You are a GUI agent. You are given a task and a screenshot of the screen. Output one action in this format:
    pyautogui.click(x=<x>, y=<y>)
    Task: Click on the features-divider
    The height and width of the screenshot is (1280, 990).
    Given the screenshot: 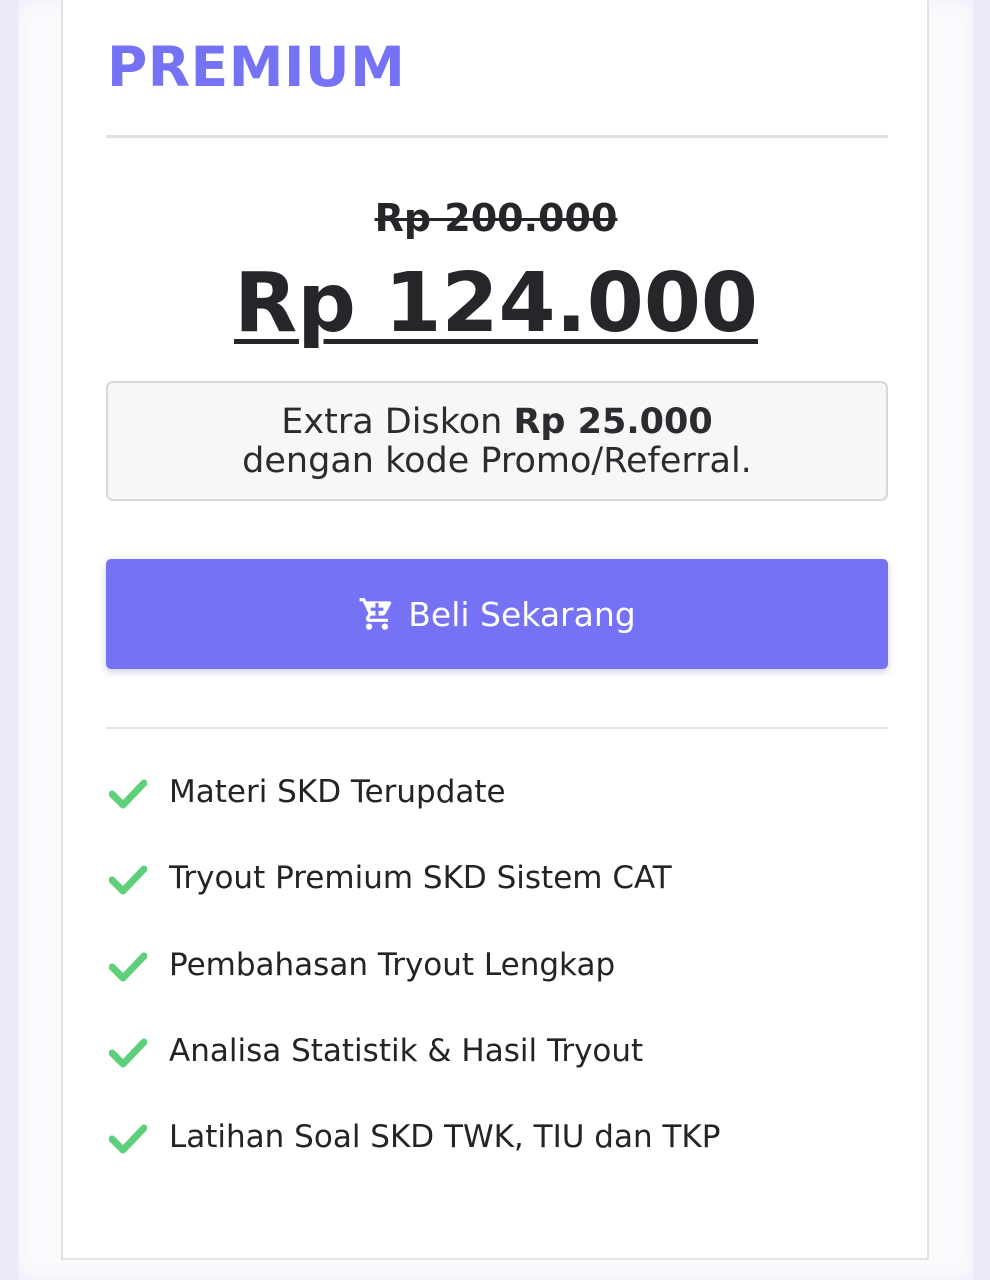 What is the action you would take?
    pyautogui.click(x=497, y=728)
    